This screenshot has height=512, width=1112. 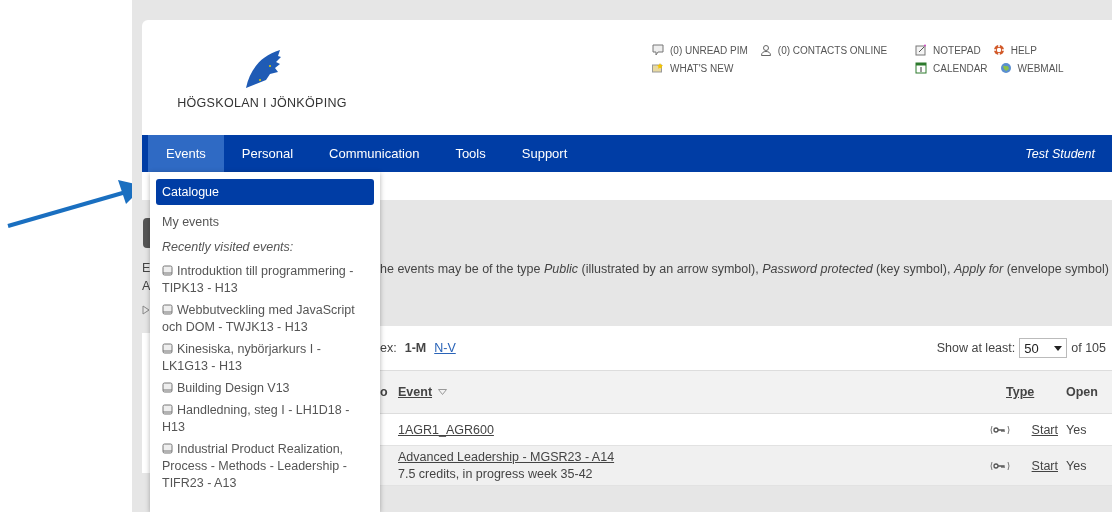 What do you see at coordinates (265, 467) in the screenshot?
I see `menu-item: Industrial Product Realization, Process - Methods - Leadership - TIFR23 - A13` at bounding box center [265, 467].